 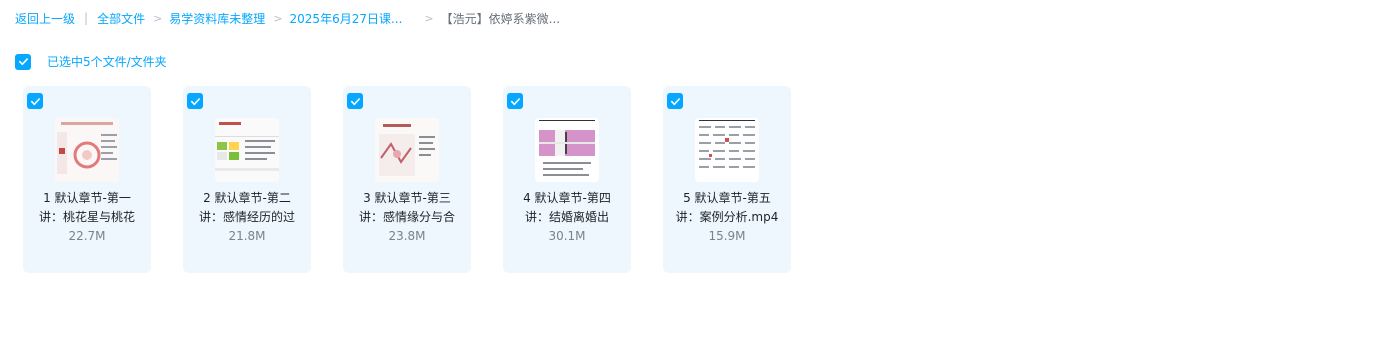 I want to click on file-card: 5 默认章节-第五讲：案例分析.mp4 15.9M, so click(x=727, y=179).